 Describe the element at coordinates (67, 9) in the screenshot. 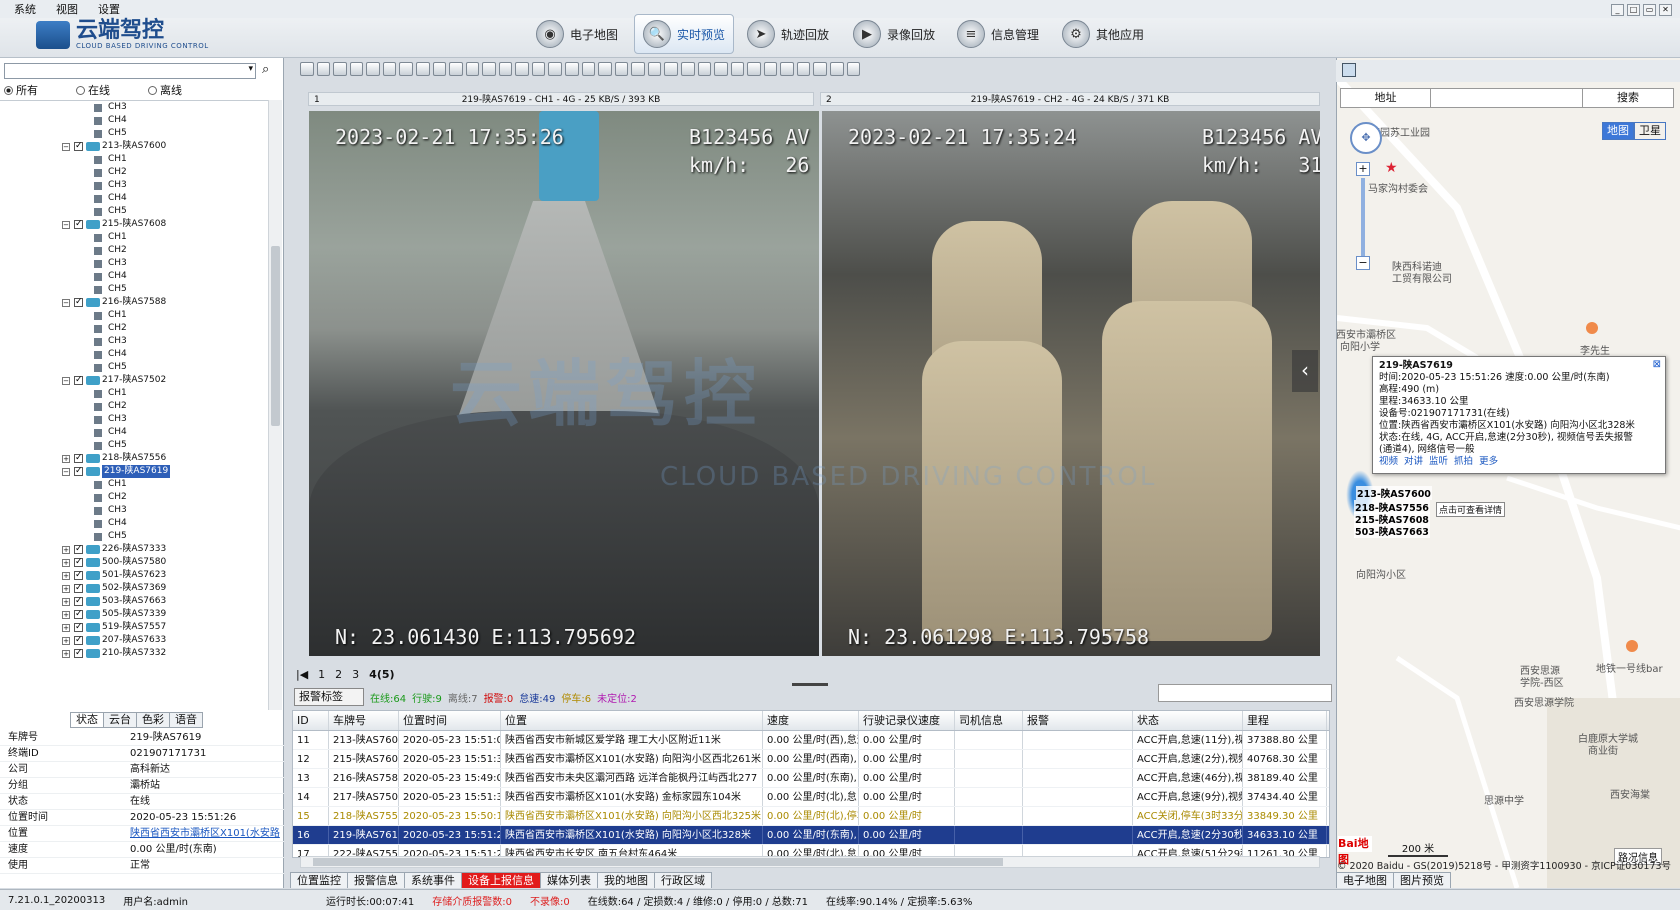

I see `menu-view: 视图` at that location.